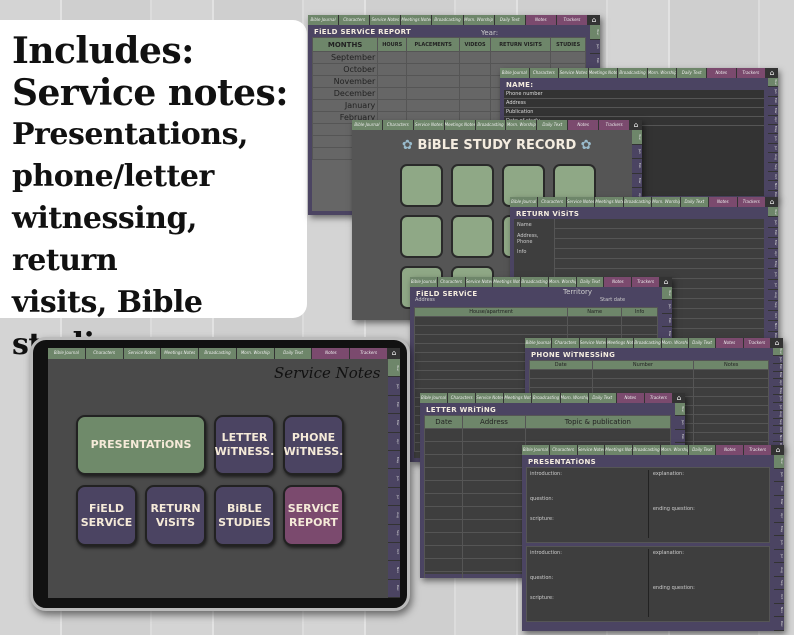  Describe the element at coordinates (773, 167) in the screenshot. I see `side-tab-sep: Sep` at that location.